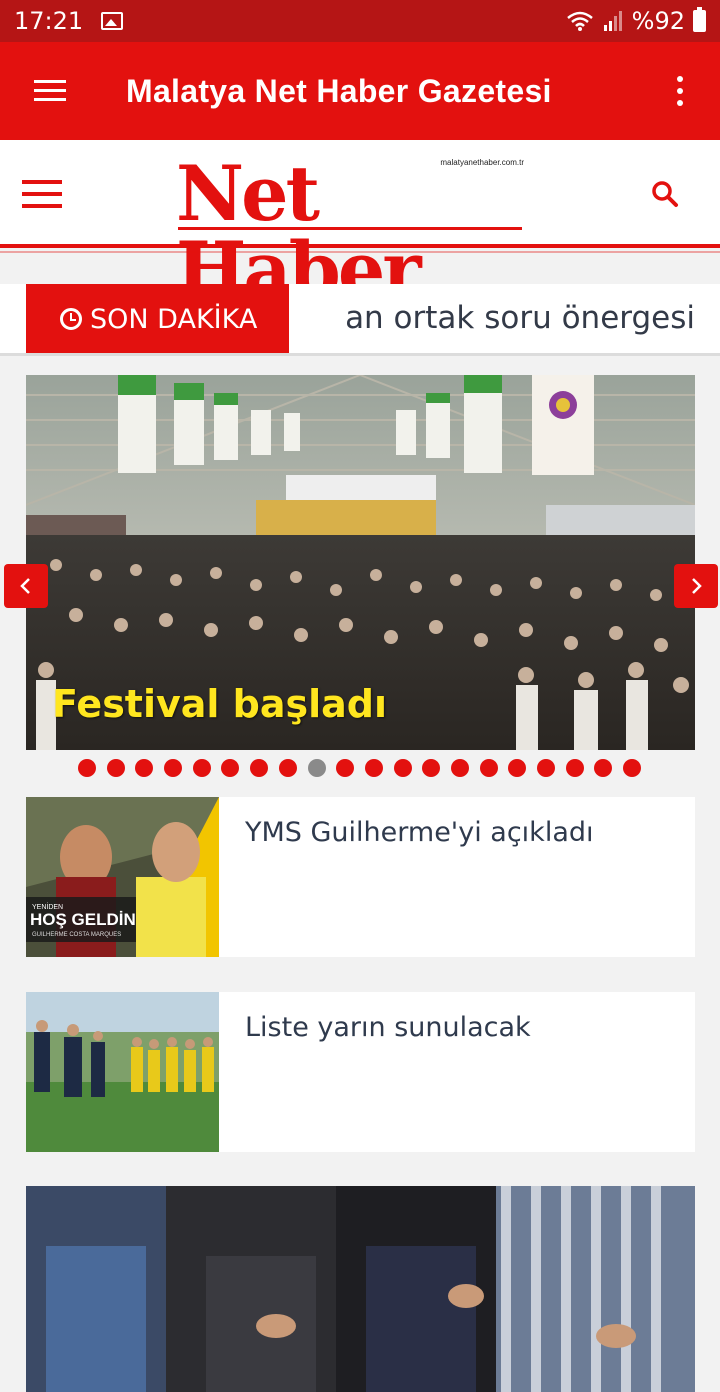 This screenshot has height=1392, width=720. I want to click on hamburger-icon, so click(50, 91).